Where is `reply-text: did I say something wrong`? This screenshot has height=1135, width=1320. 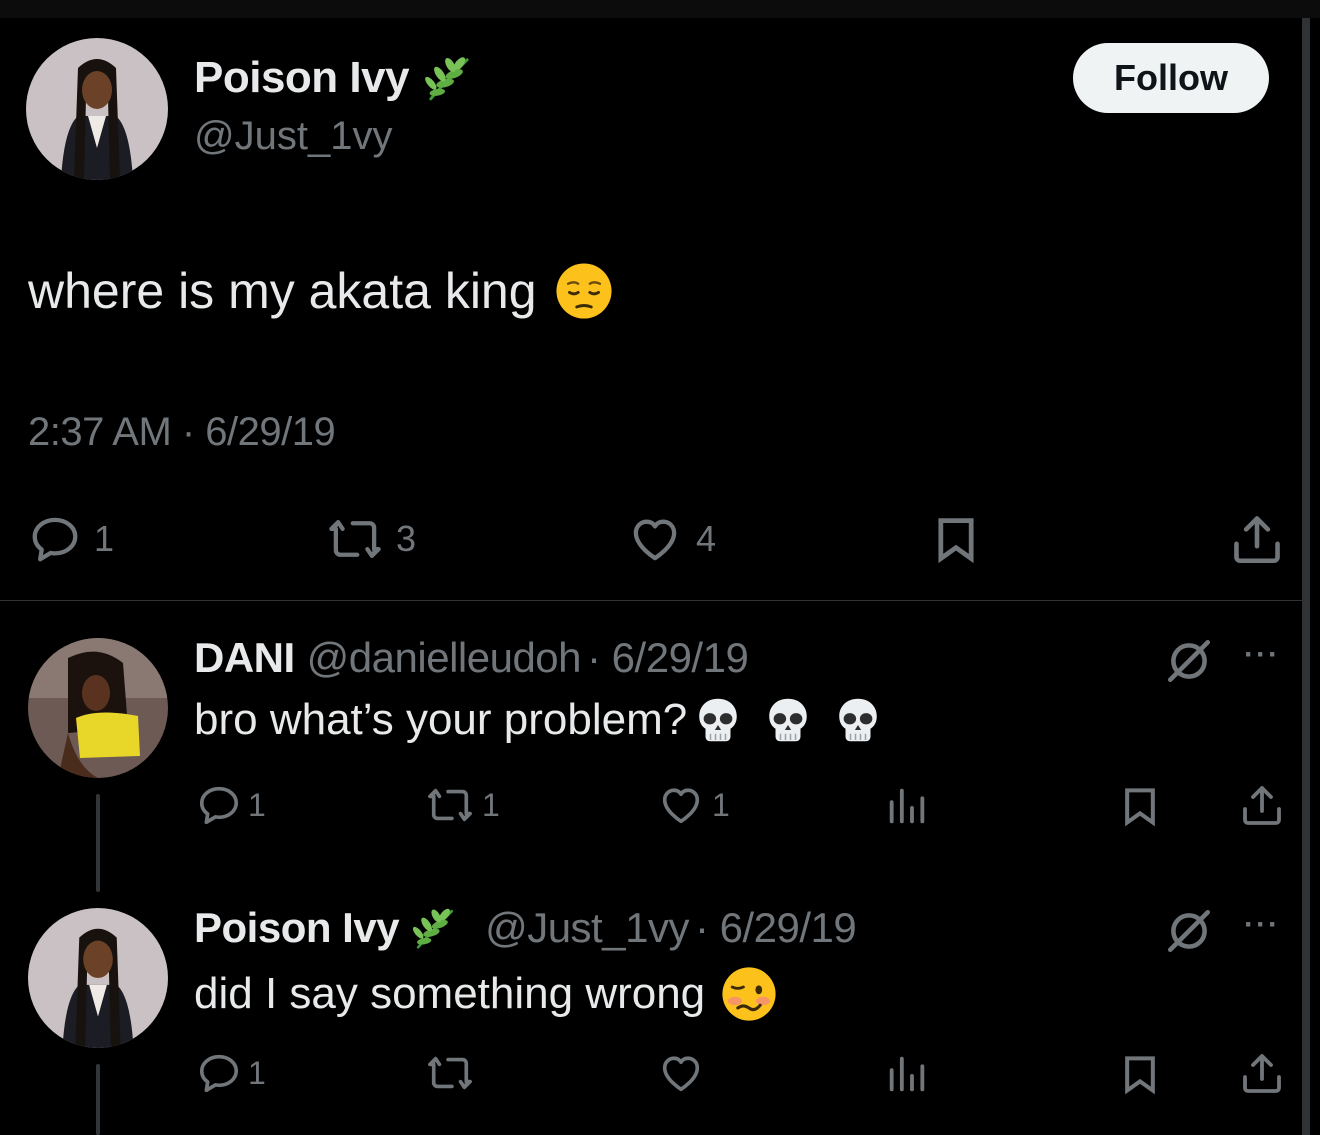 reply-text: did I say something wrong is located at coordinates (485, 994).